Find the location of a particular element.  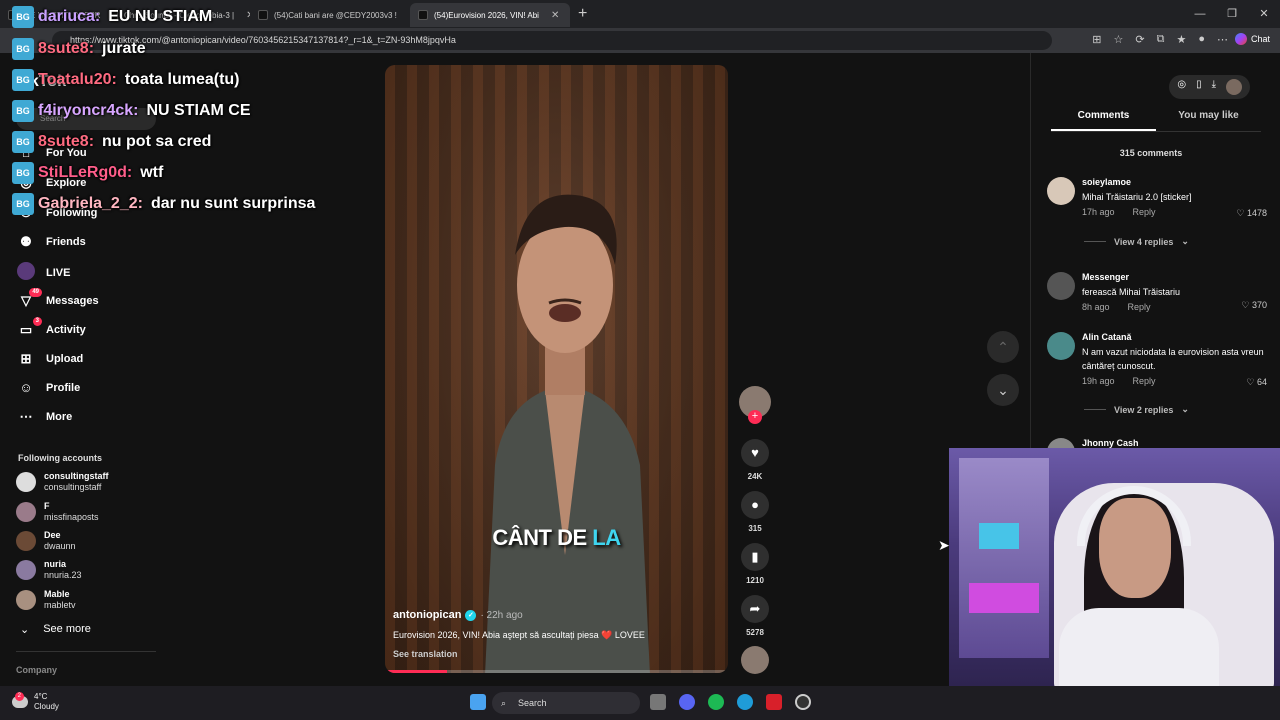

music-disc-icon is located at coordinates (755, 660).